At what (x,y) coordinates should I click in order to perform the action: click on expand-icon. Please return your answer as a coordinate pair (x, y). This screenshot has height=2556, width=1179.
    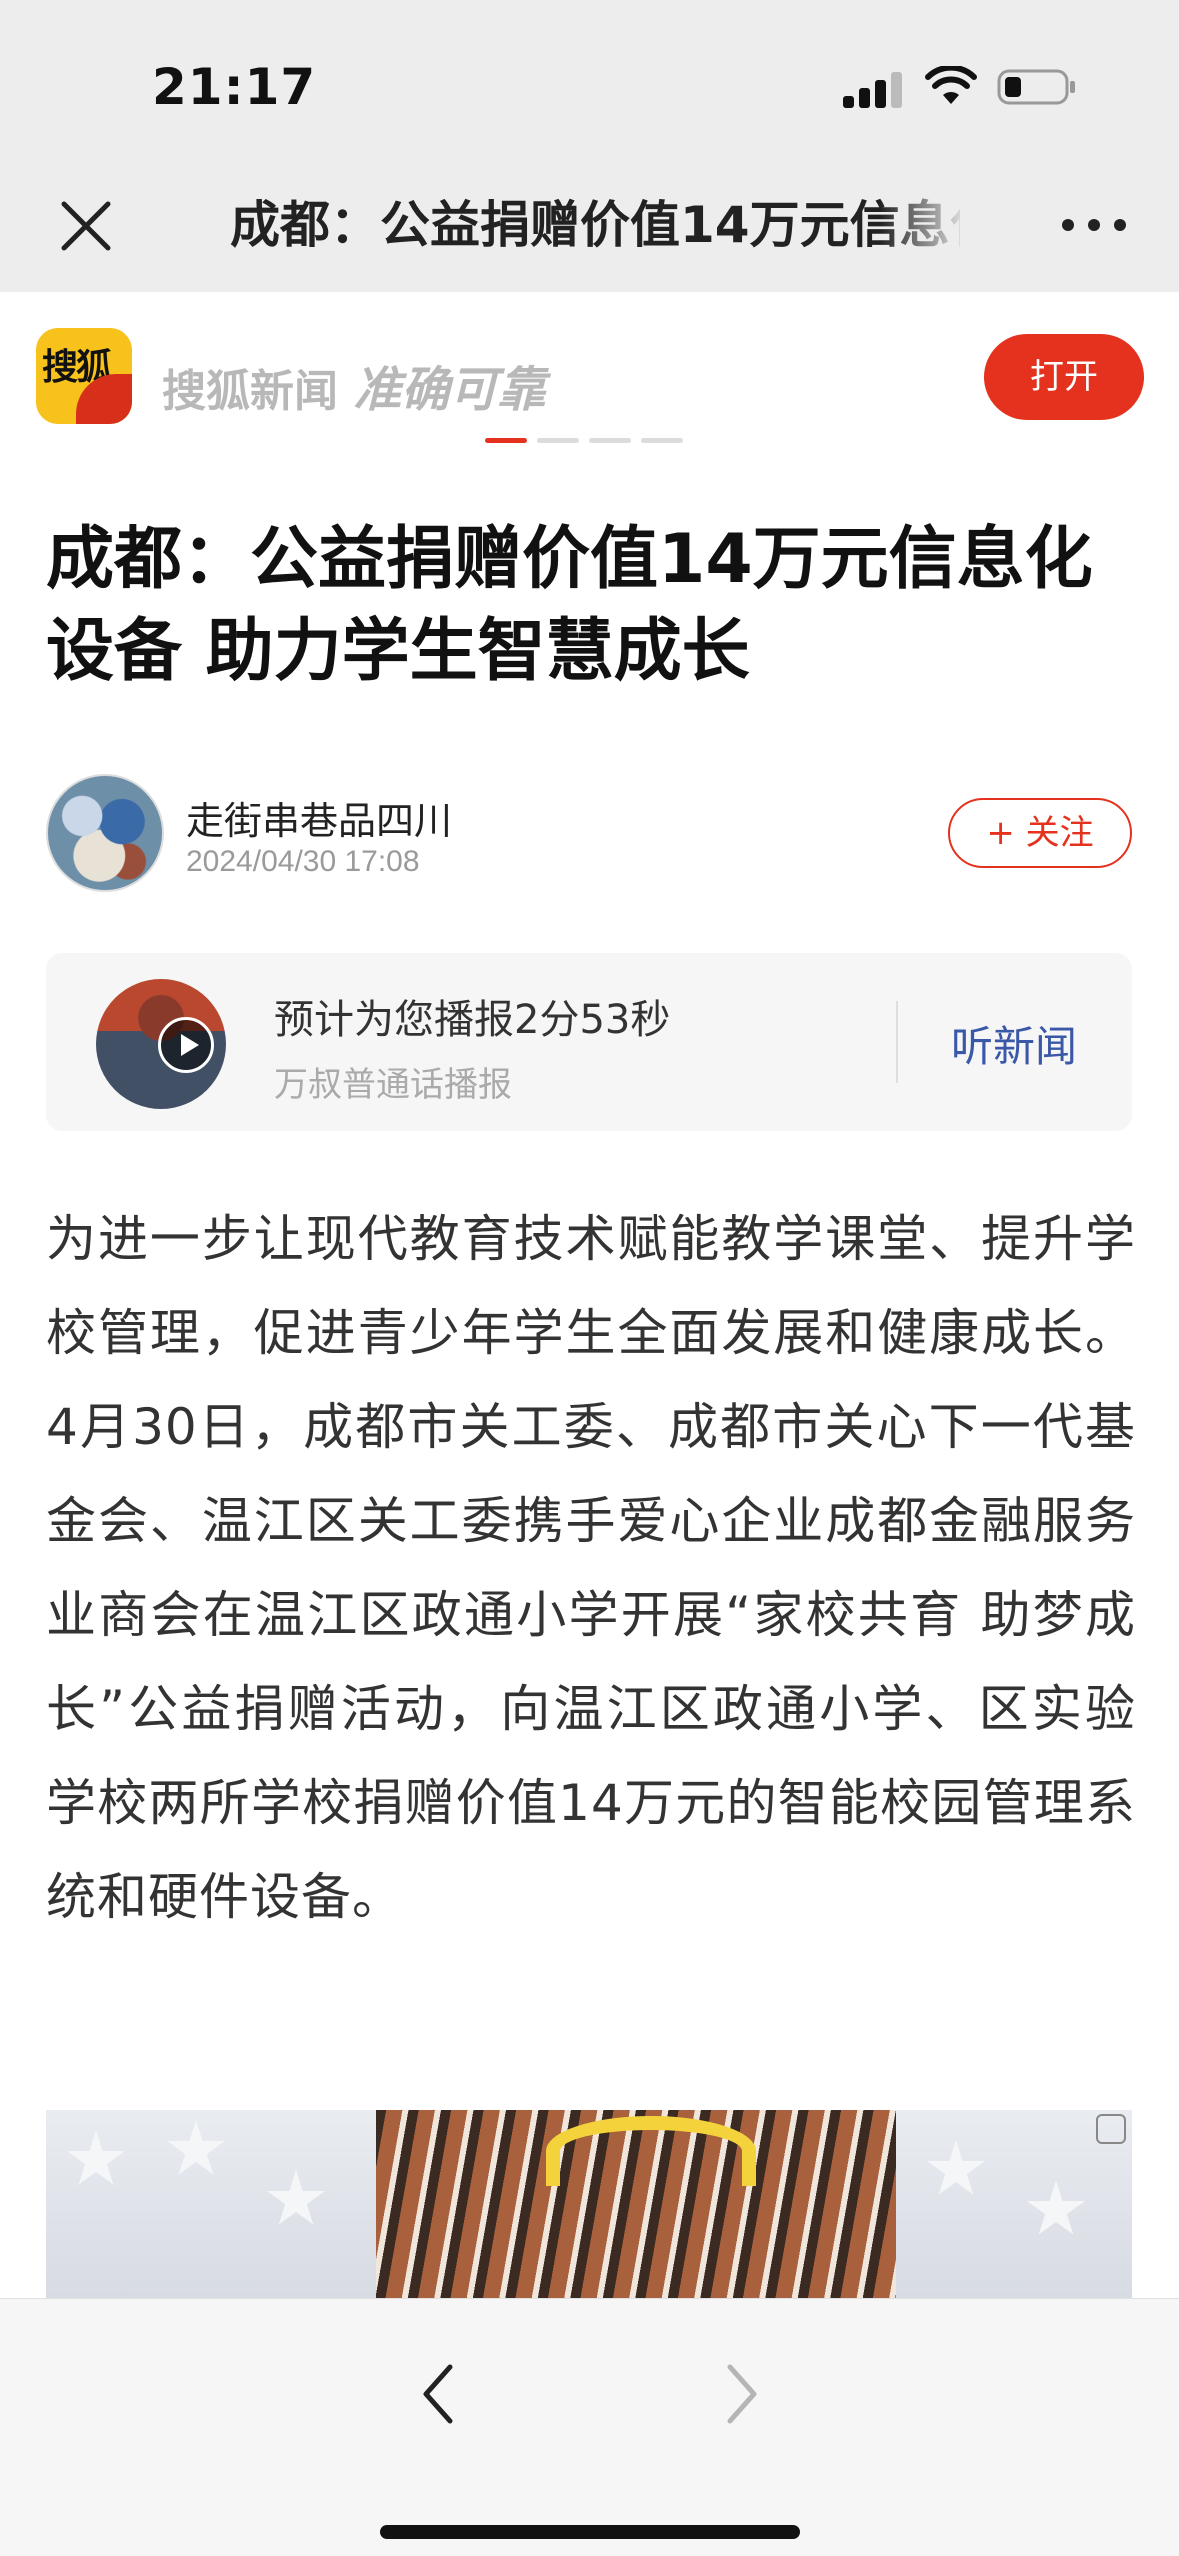
    Looking at the image, I should click on (1111, 2129).